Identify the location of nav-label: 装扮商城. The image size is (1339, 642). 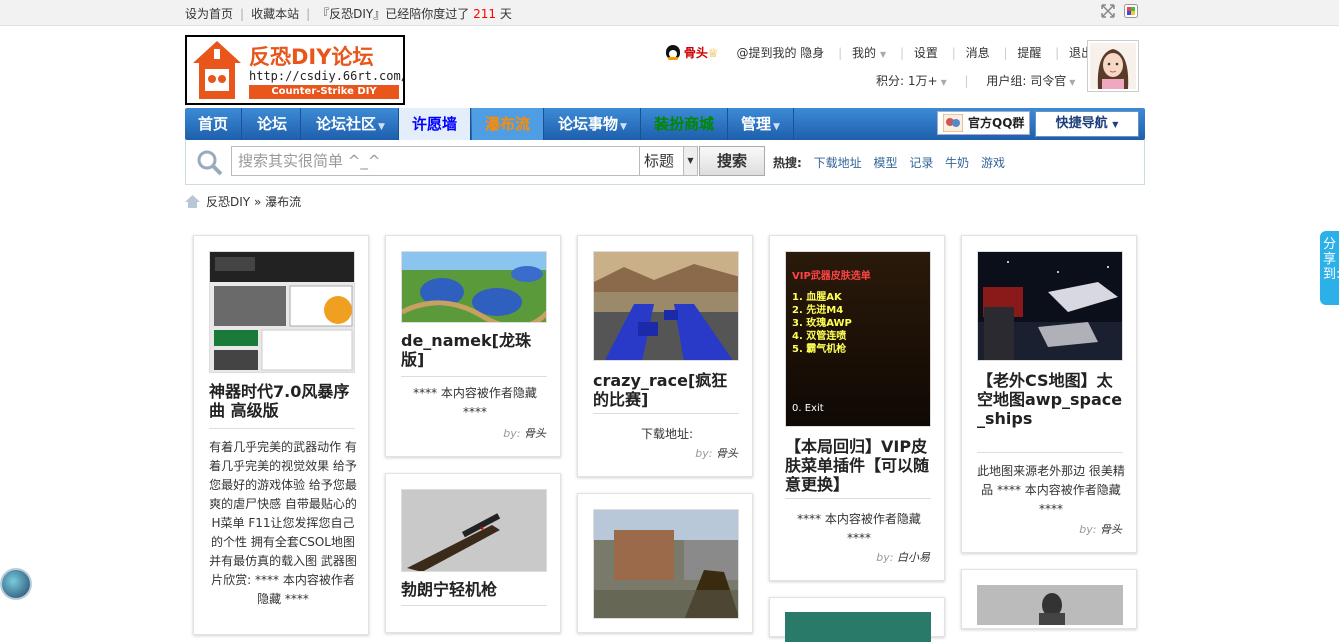
(684, 124).